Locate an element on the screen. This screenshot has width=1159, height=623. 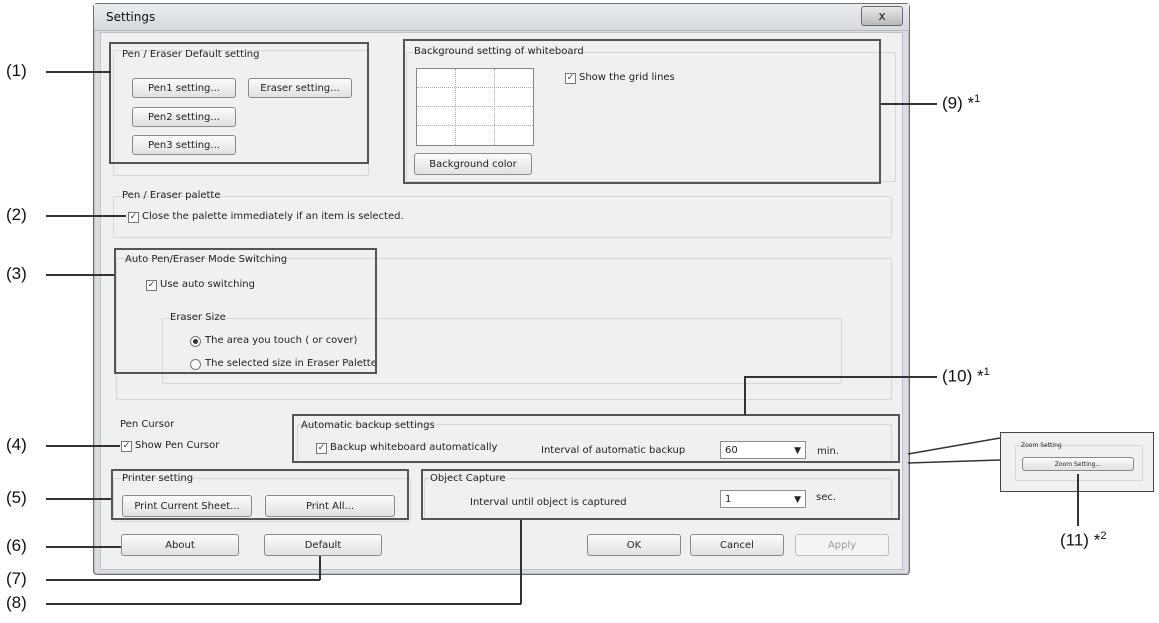
callout-11: (11) *2 is located at coordinates (1083, 540).